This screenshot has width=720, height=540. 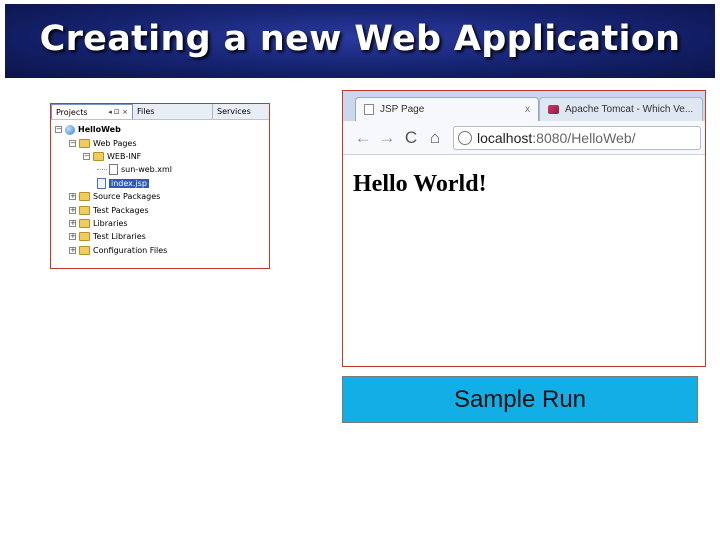 What do you see at coordinates (584, 137) in the screenshot?
I see `url-path: :8080/HelloWeb/` at bounding box center [584, 137].